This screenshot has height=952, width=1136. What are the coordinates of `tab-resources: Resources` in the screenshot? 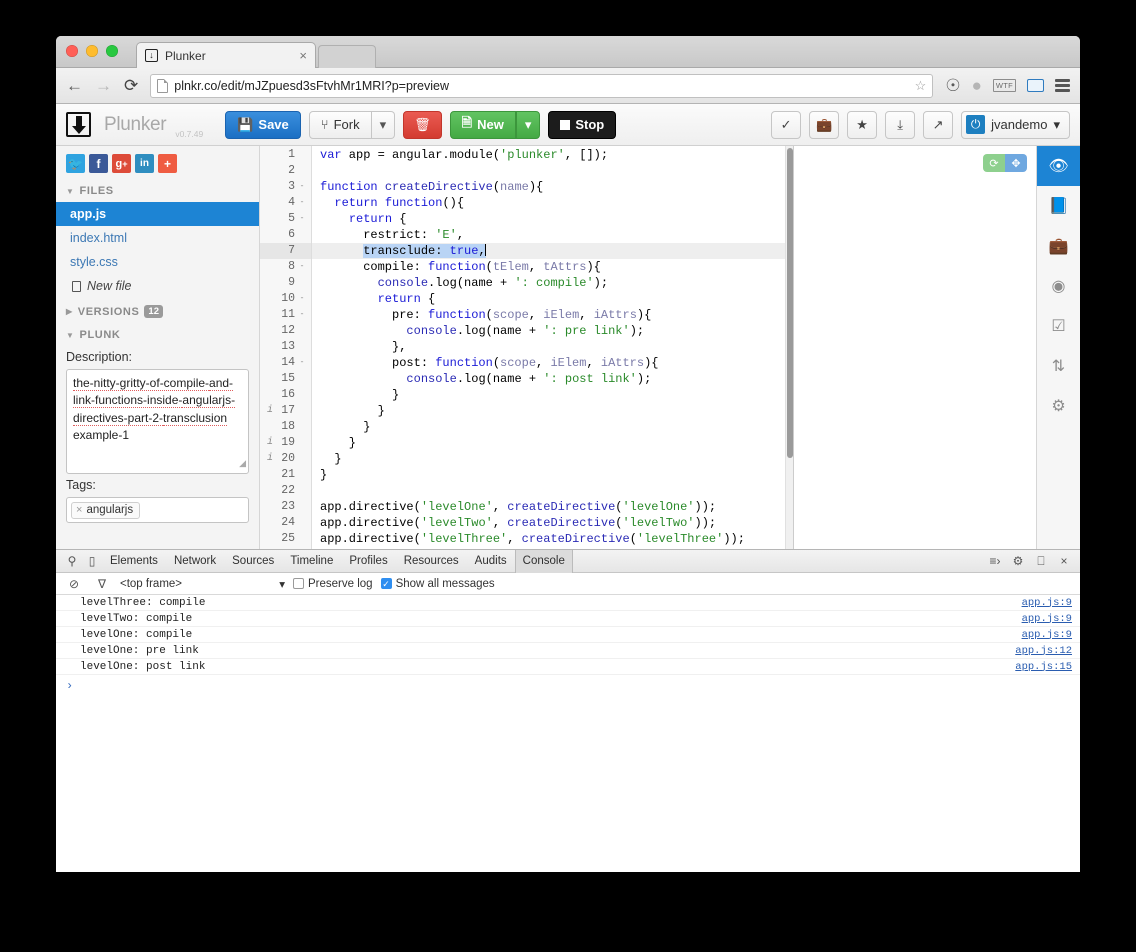 It's located at (431, 561).